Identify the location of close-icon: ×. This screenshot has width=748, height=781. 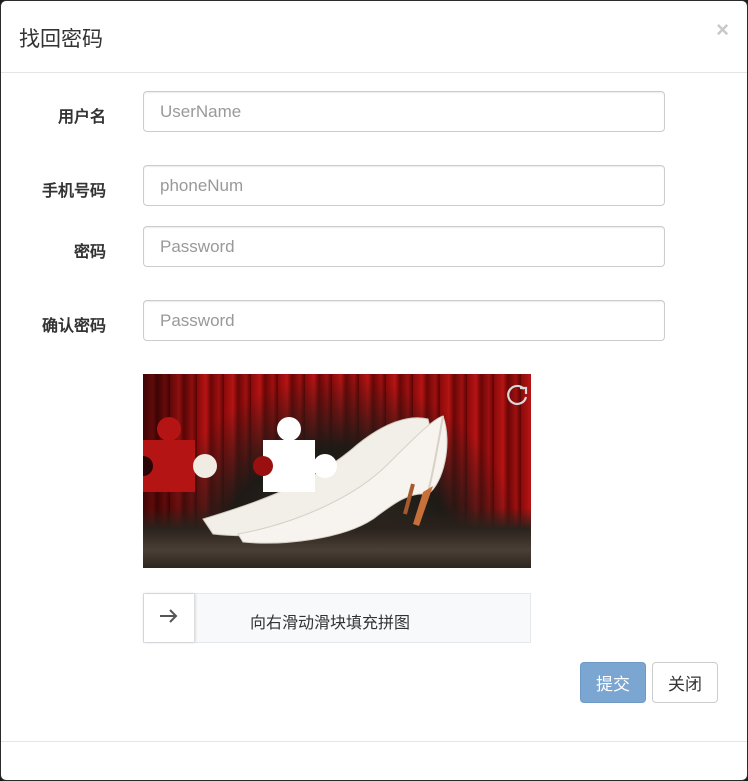
(722, 30).